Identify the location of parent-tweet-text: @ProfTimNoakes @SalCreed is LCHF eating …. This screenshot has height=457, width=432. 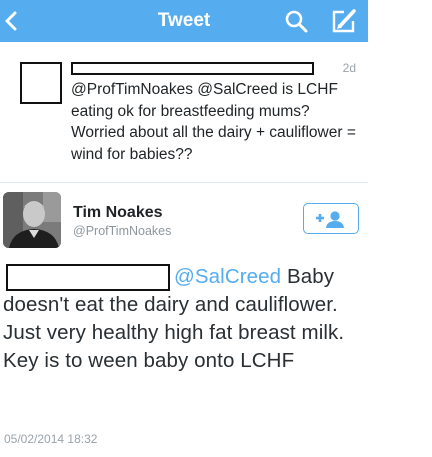
(213, 122).